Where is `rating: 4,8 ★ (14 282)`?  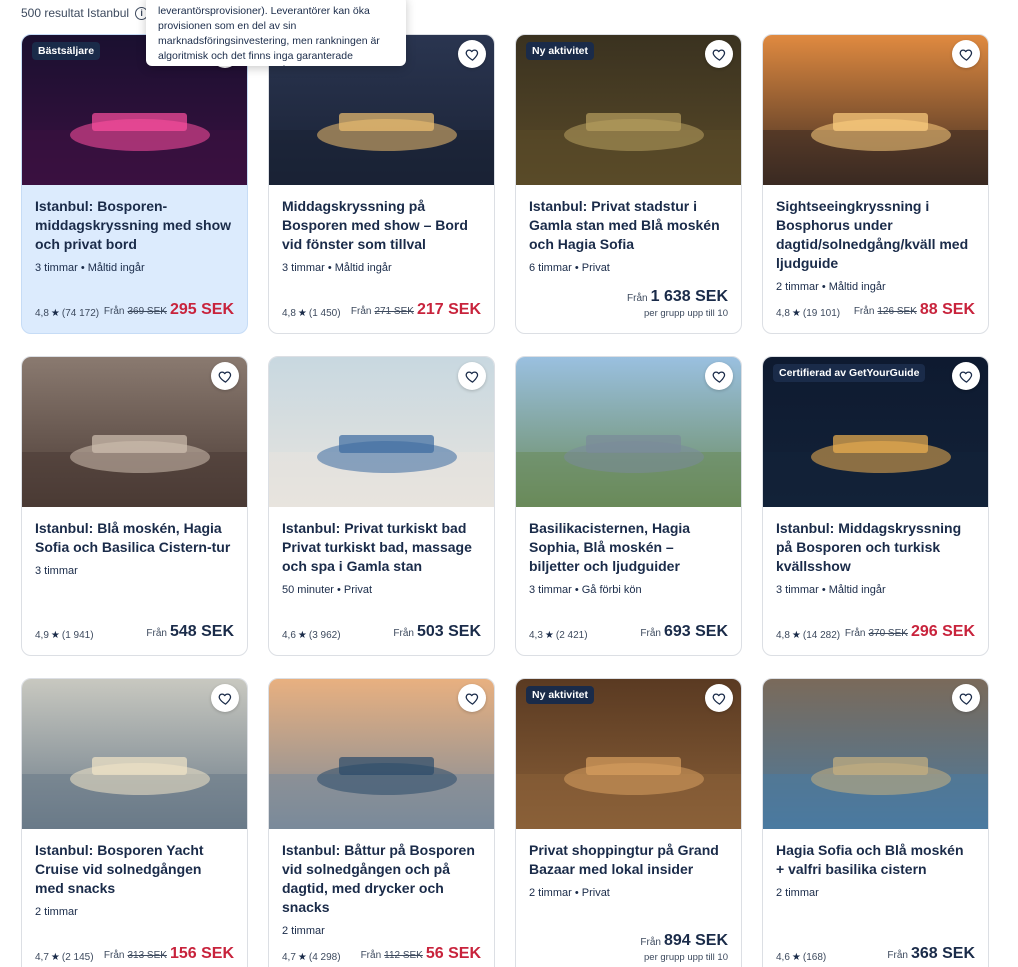
rating: 4,8 ★ (14 282) is located at coordinates (808, 635).